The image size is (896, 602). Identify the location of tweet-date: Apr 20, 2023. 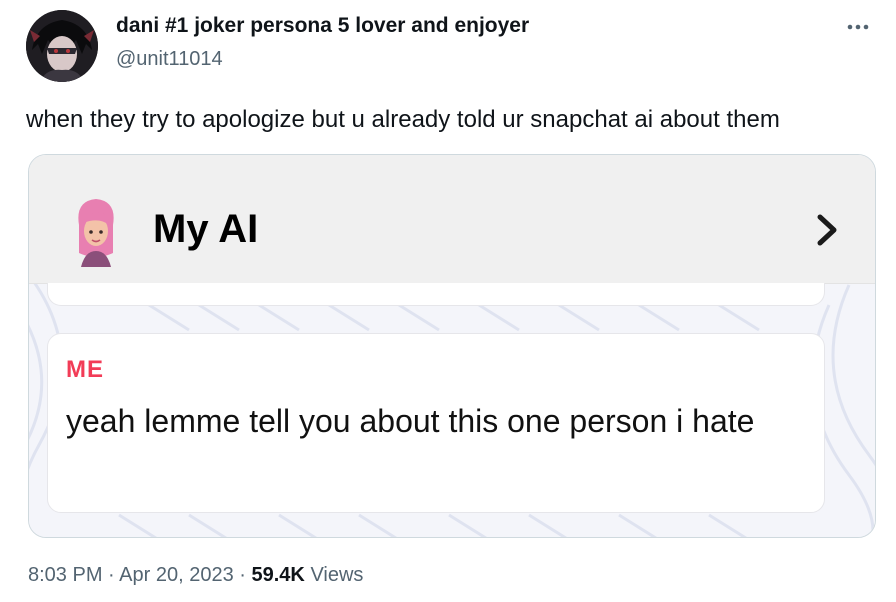
(176, 575).